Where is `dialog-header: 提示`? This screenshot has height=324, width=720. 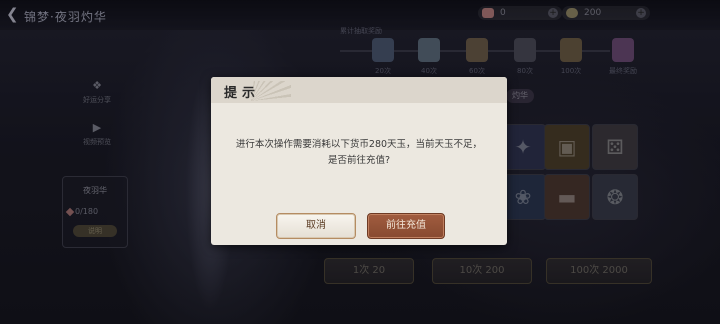 dialog-header: 提示 is located at coordinates (359, 90).